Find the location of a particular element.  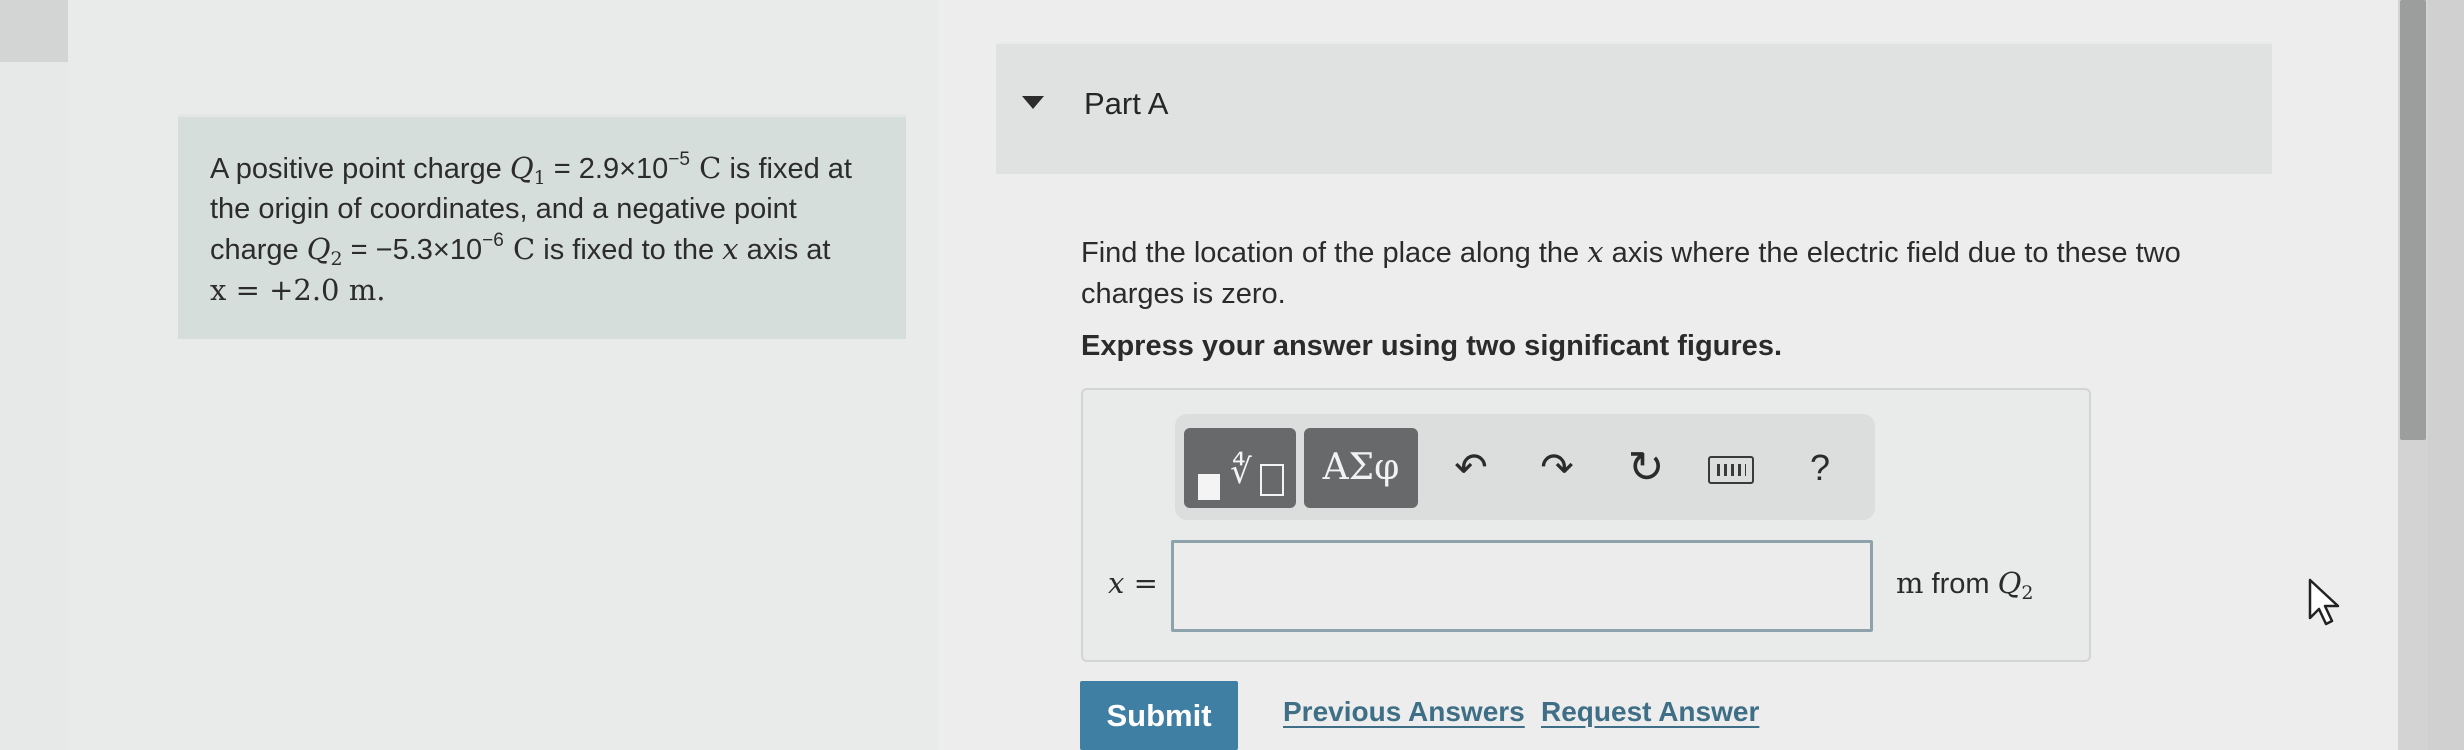

question-segment: Find the location of the place along the is located at coordinates (1334, 253).